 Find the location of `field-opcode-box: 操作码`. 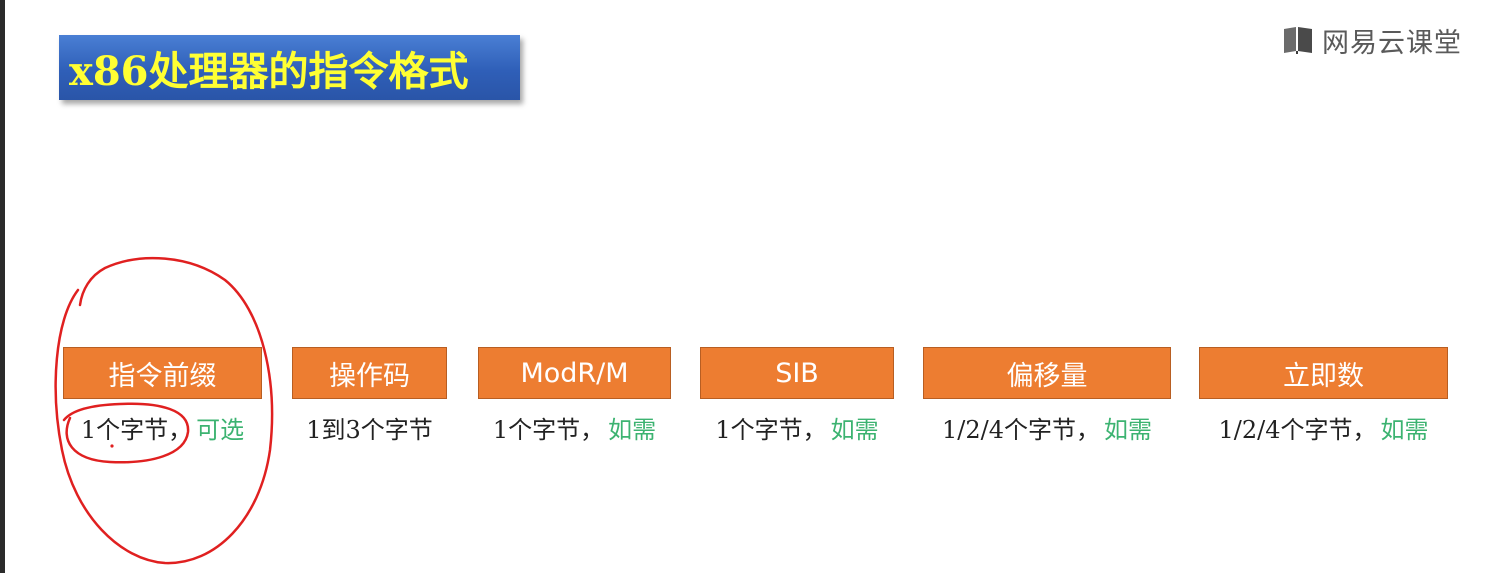

field-opcode-box: 操作码 is located at coordinates (369, 373).